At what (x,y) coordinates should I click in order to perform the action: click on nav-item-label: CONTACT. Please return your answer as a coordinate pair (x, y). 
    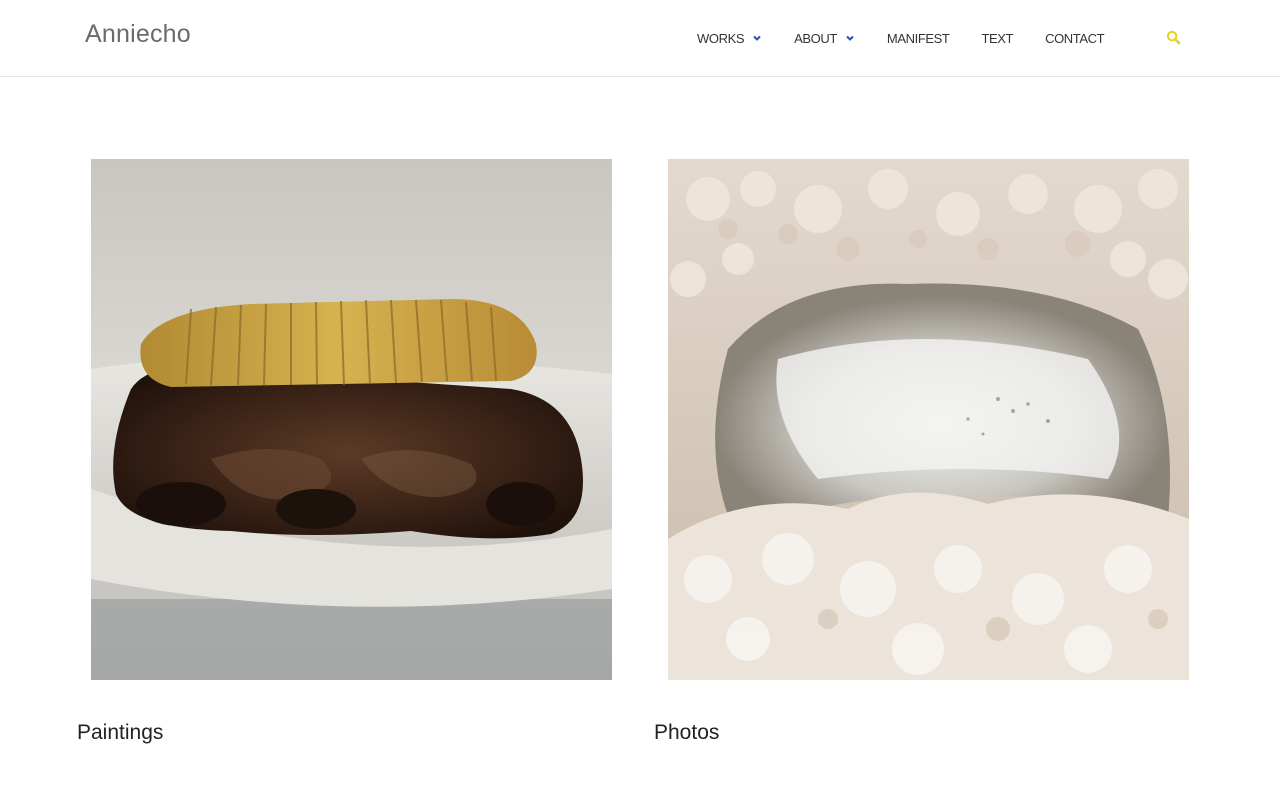
    Looking at the image, I should click on (1075, 38).